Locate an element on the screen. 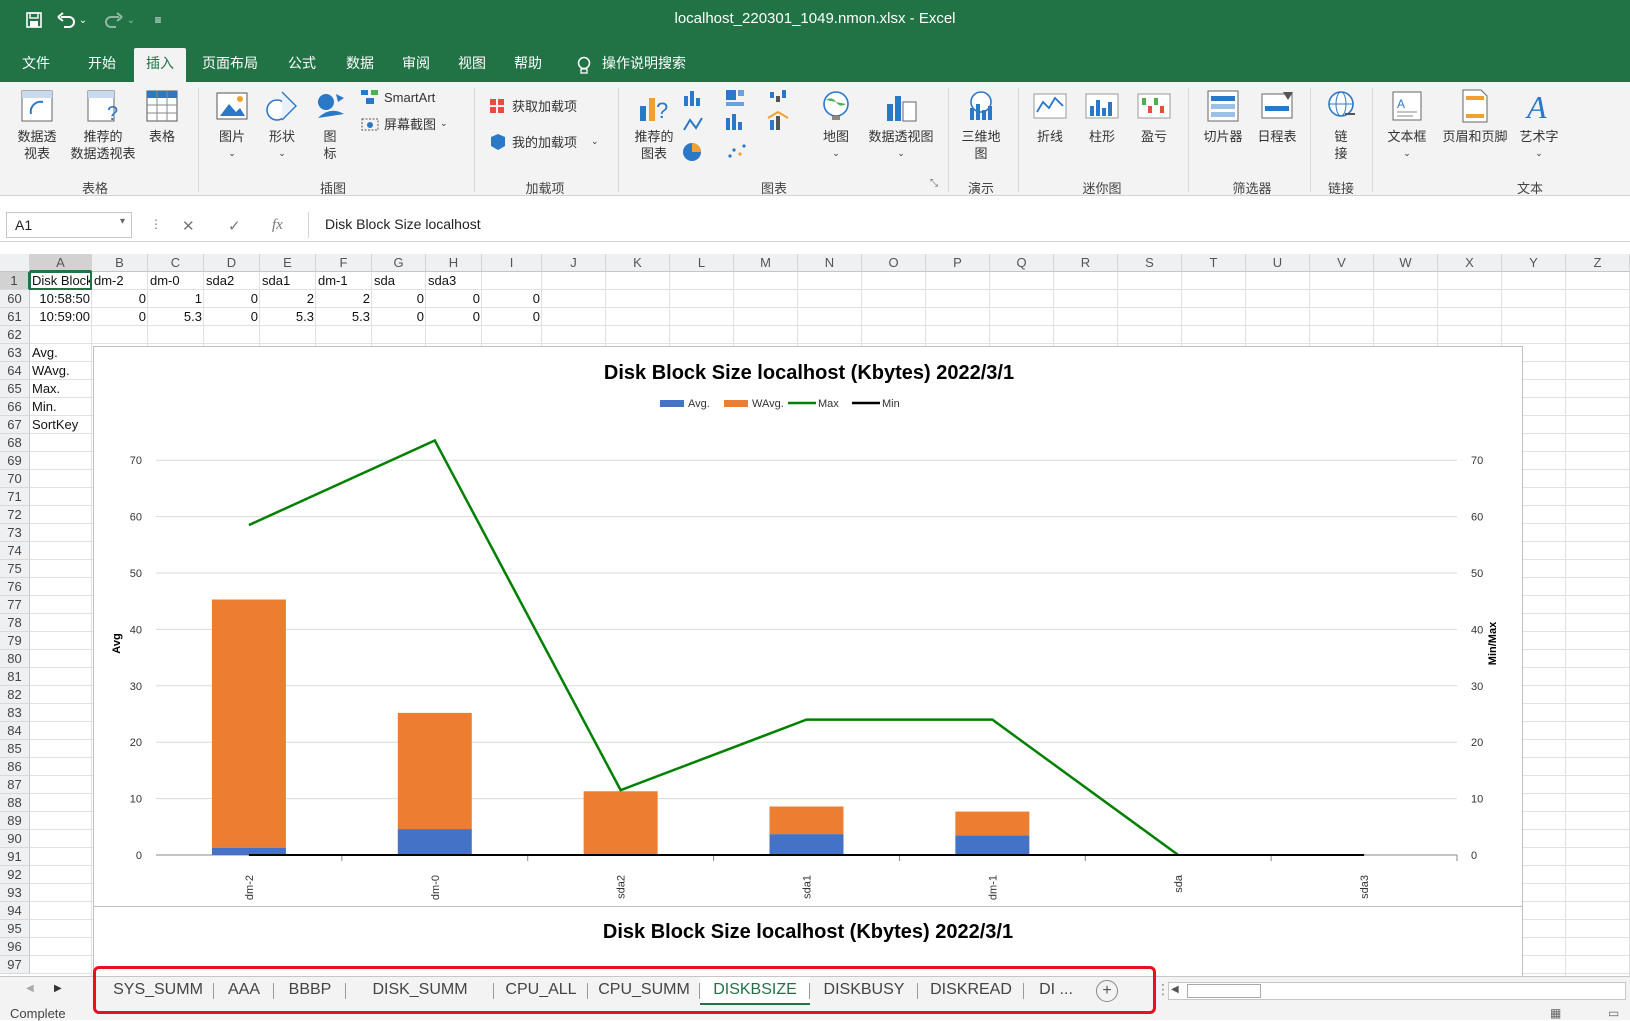 This screenshot has height=1021, width=1630. row-header: 71 is located at coordinates (15, 497).